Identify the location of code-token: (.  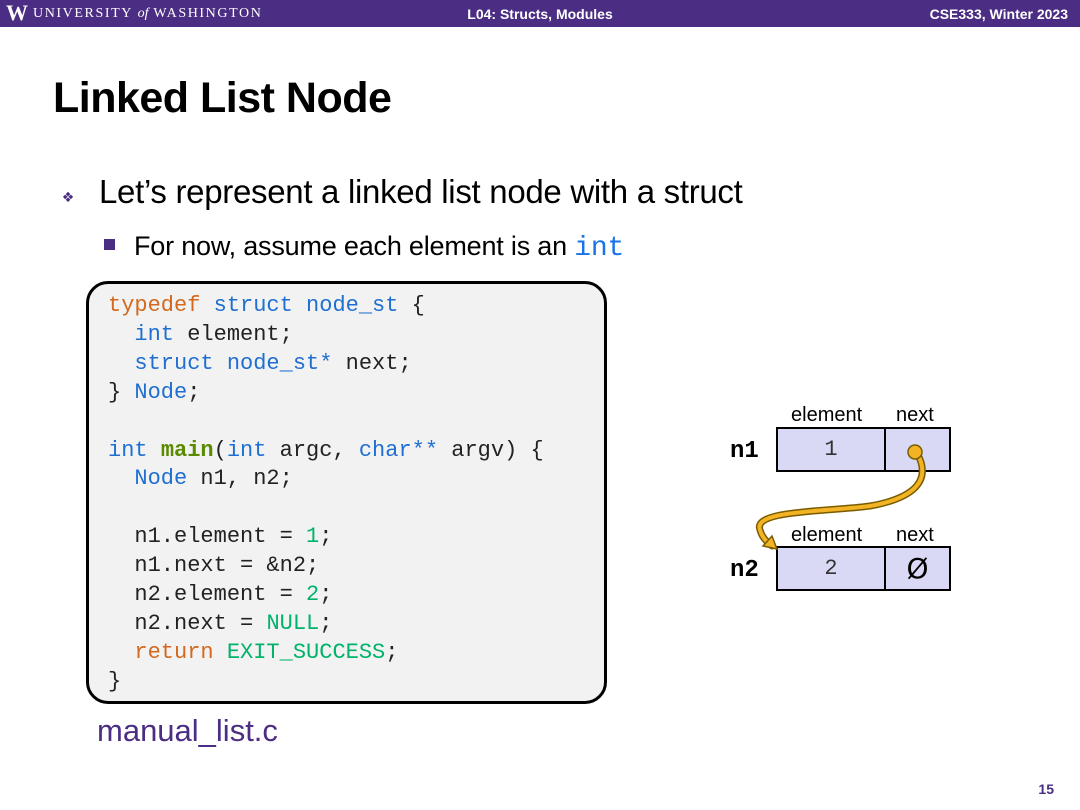
(220, 450).